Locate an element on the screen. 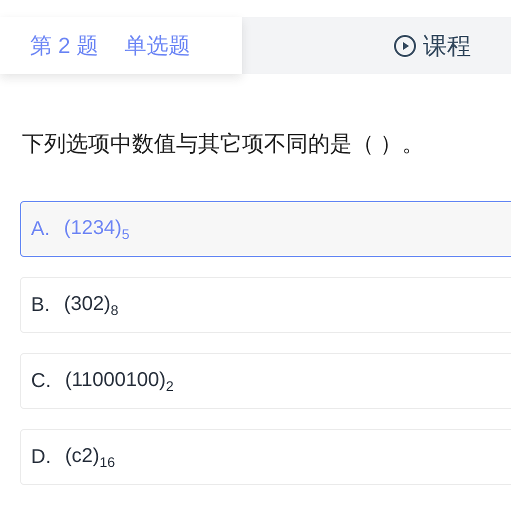 This screenshot has width=511, height=514. answer-option: D. (c2)$_{16}$ is located at coordinates (265, 457).